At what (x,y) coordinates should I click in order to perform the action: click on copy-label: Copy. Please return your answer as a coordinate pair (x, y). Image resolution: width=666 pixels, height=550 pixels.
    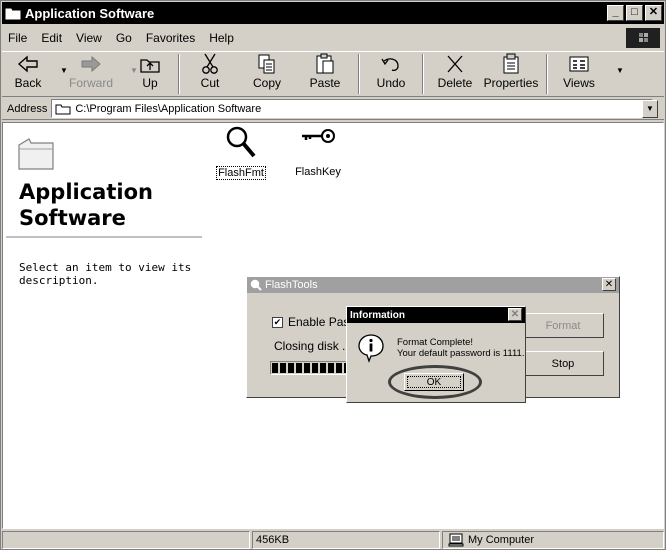
    Looking at the image, I should click on (266, 83).